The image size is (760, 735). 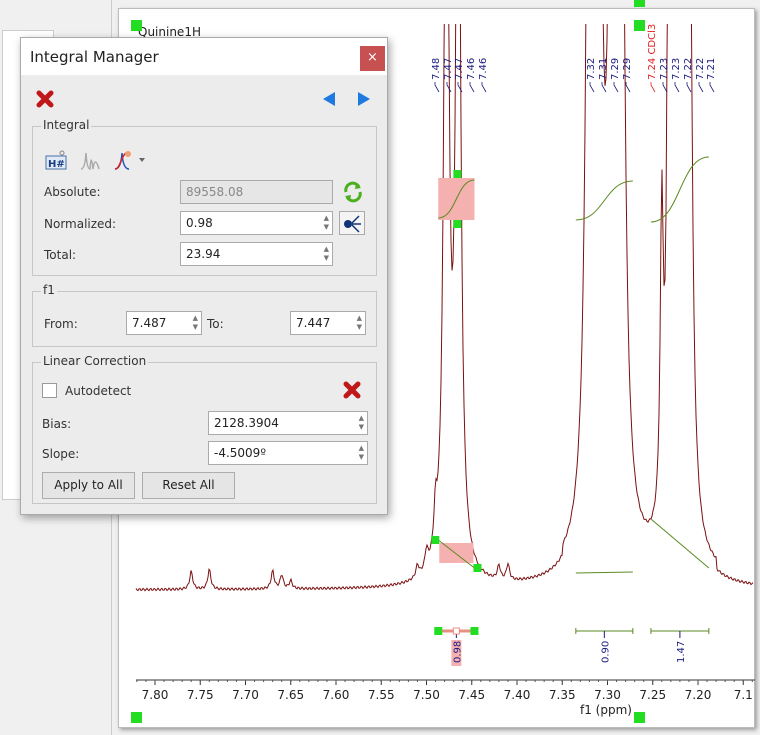 I want to click on autodetect-checkbox, so click(x=49, y=390).